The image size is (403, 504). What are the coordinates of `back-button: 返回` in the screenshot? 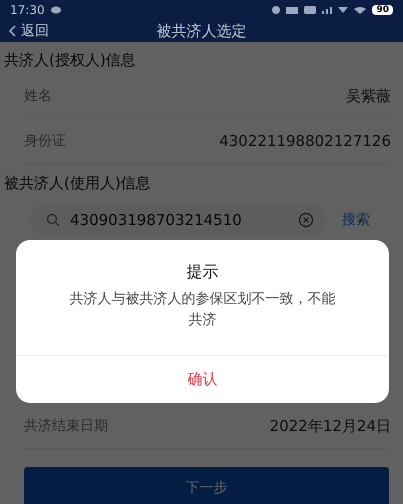 It's located at (28, 31).